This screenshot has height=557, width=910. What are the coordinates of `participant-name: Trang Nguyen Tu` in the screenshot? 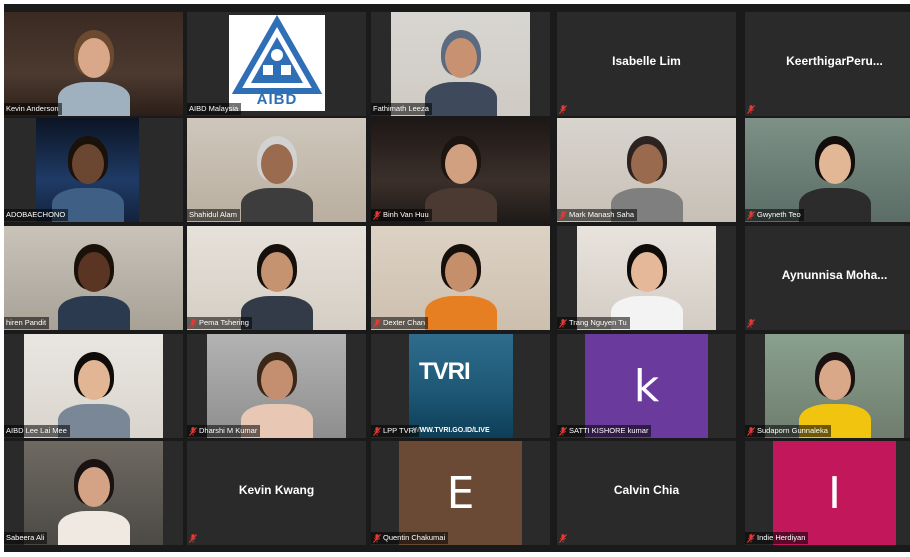 It's located at (598, 322).